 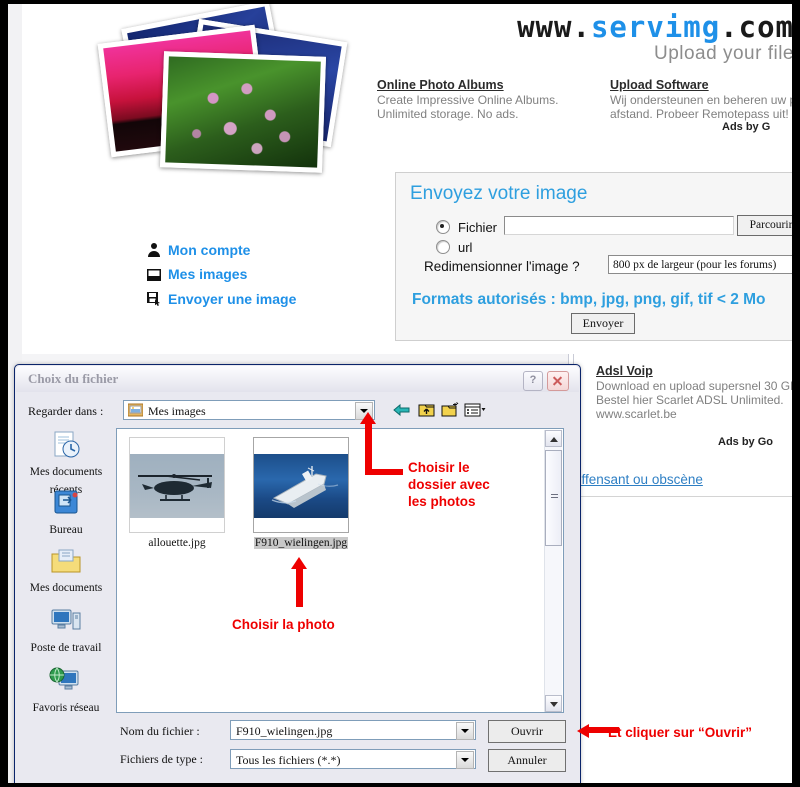 I want to click on my-documents-icon, so click(x=66, y=561).